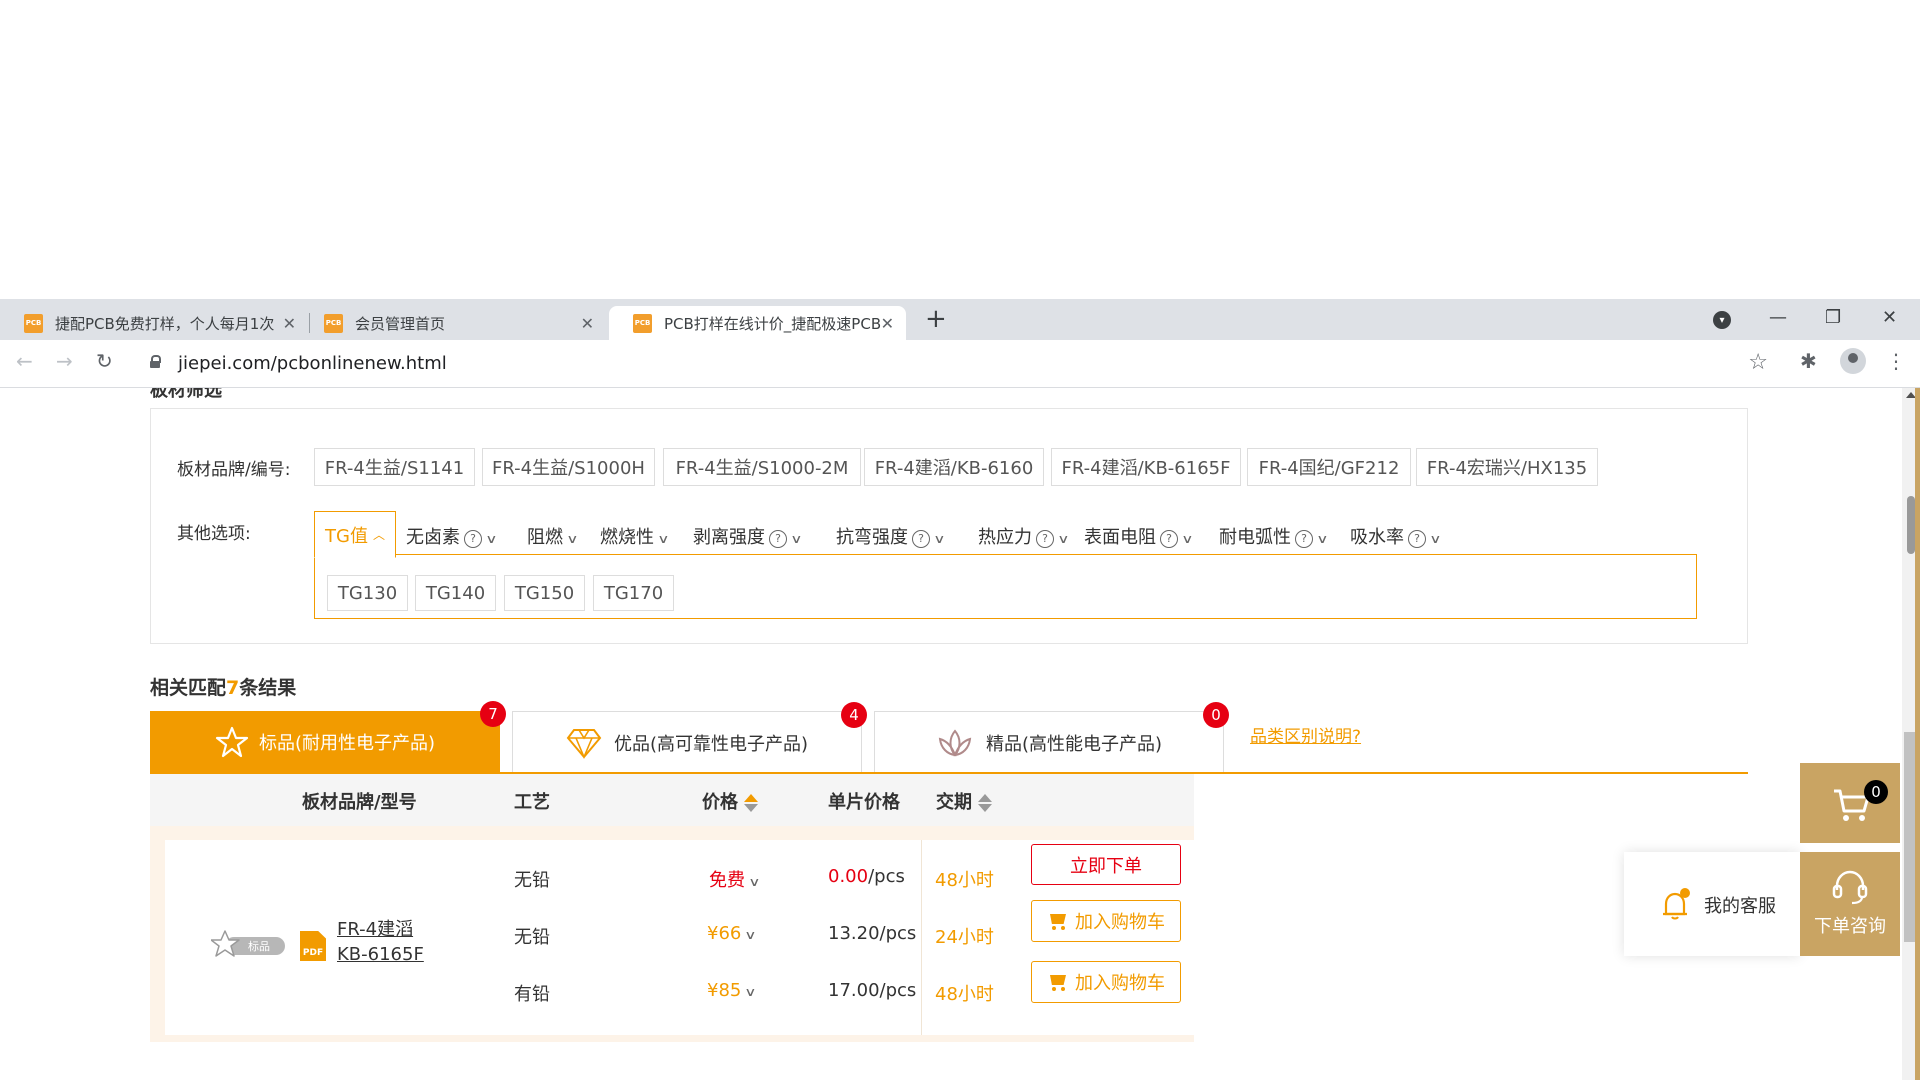 This screenshot has width=1920, height=1080. I want to click on lock-icon, so click(155, 361).